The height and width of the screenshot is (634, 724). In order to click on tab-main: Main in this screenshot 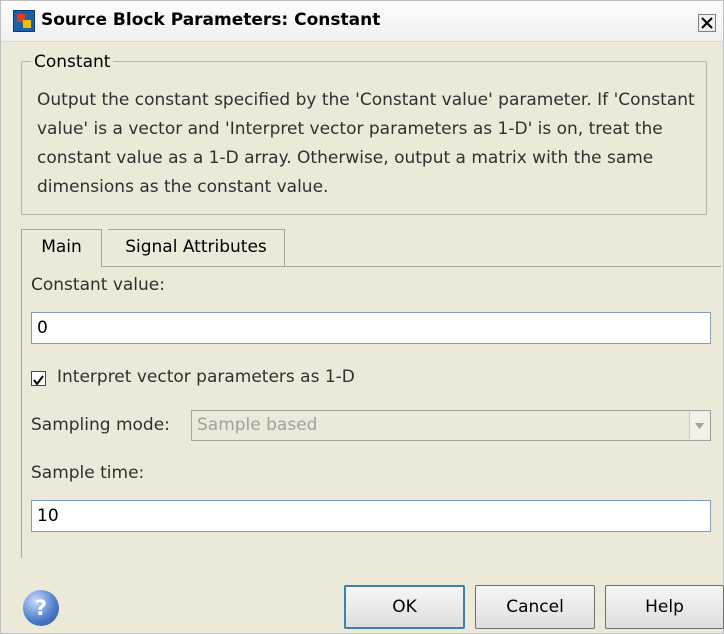, I will do `click(61, 248)`.